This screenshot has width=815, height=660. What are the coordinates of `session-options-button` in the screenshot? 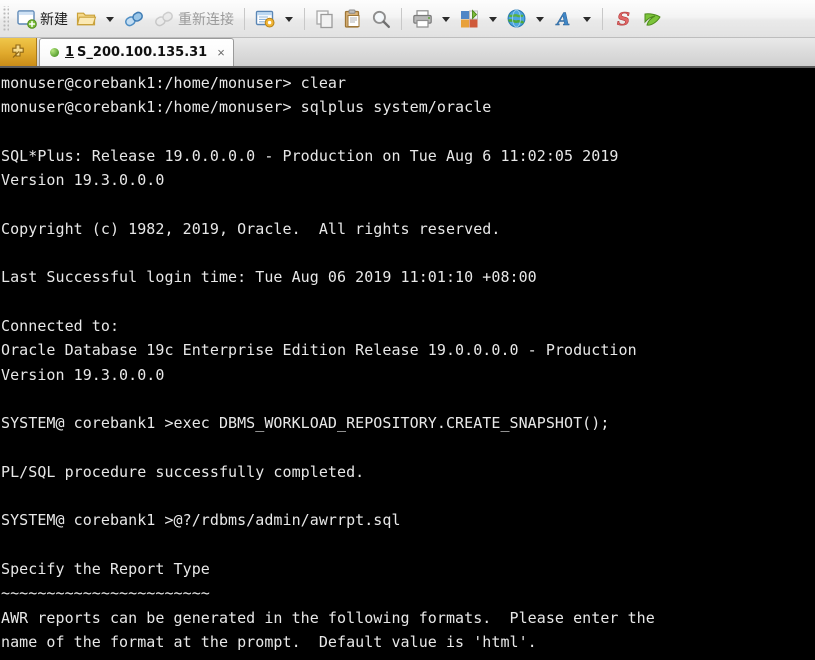 It's located at (265, 19).